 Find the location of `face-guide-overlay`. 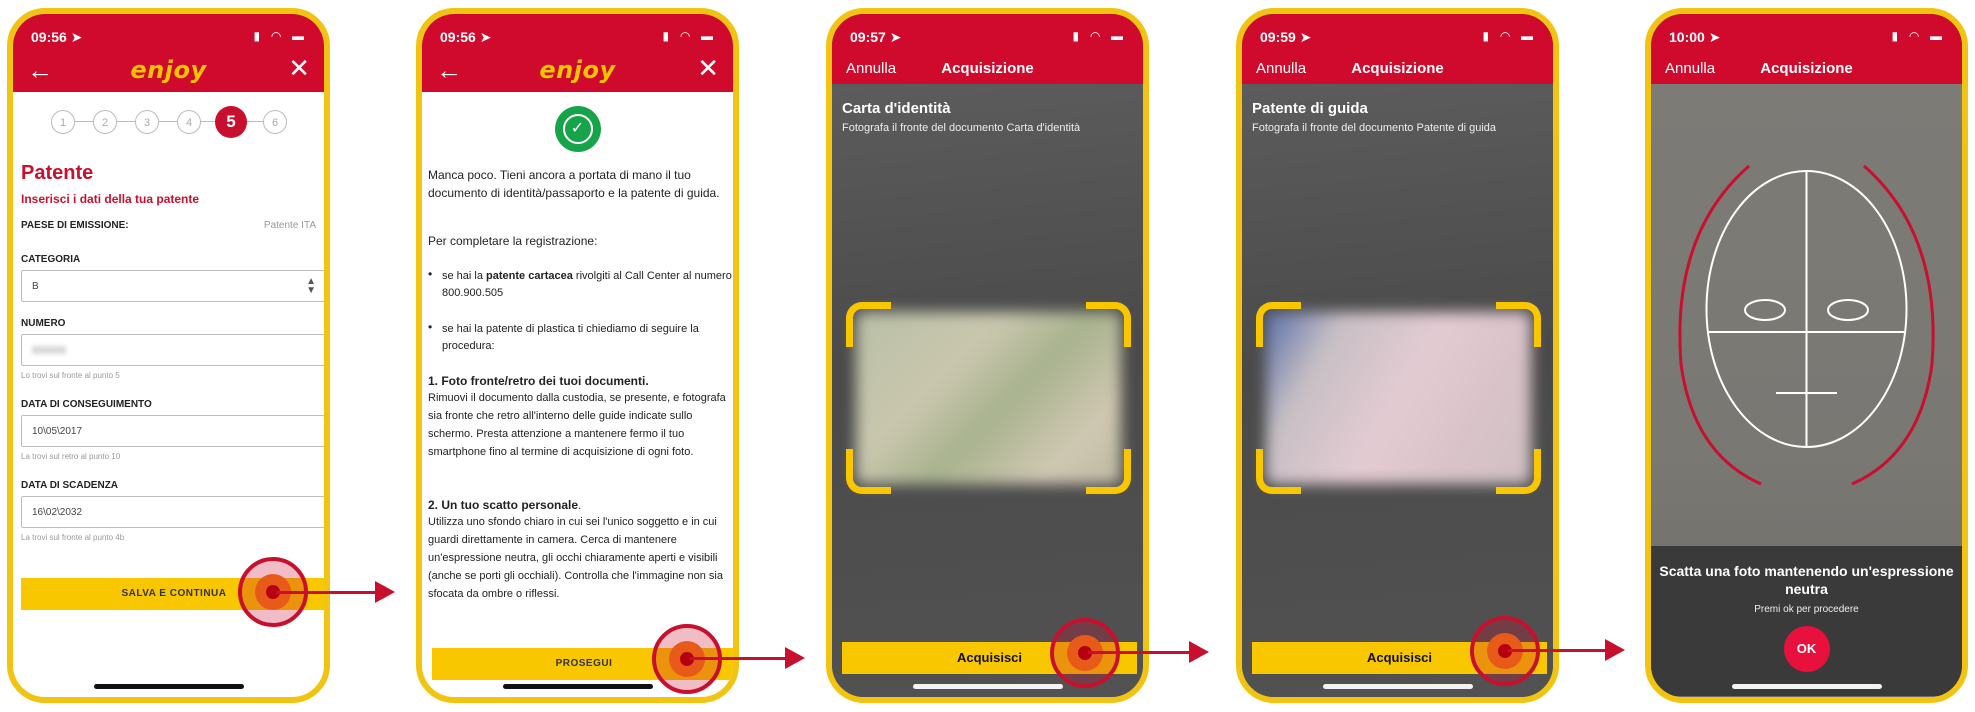

face-guide-overlay is located at coordinates (1806, 325).